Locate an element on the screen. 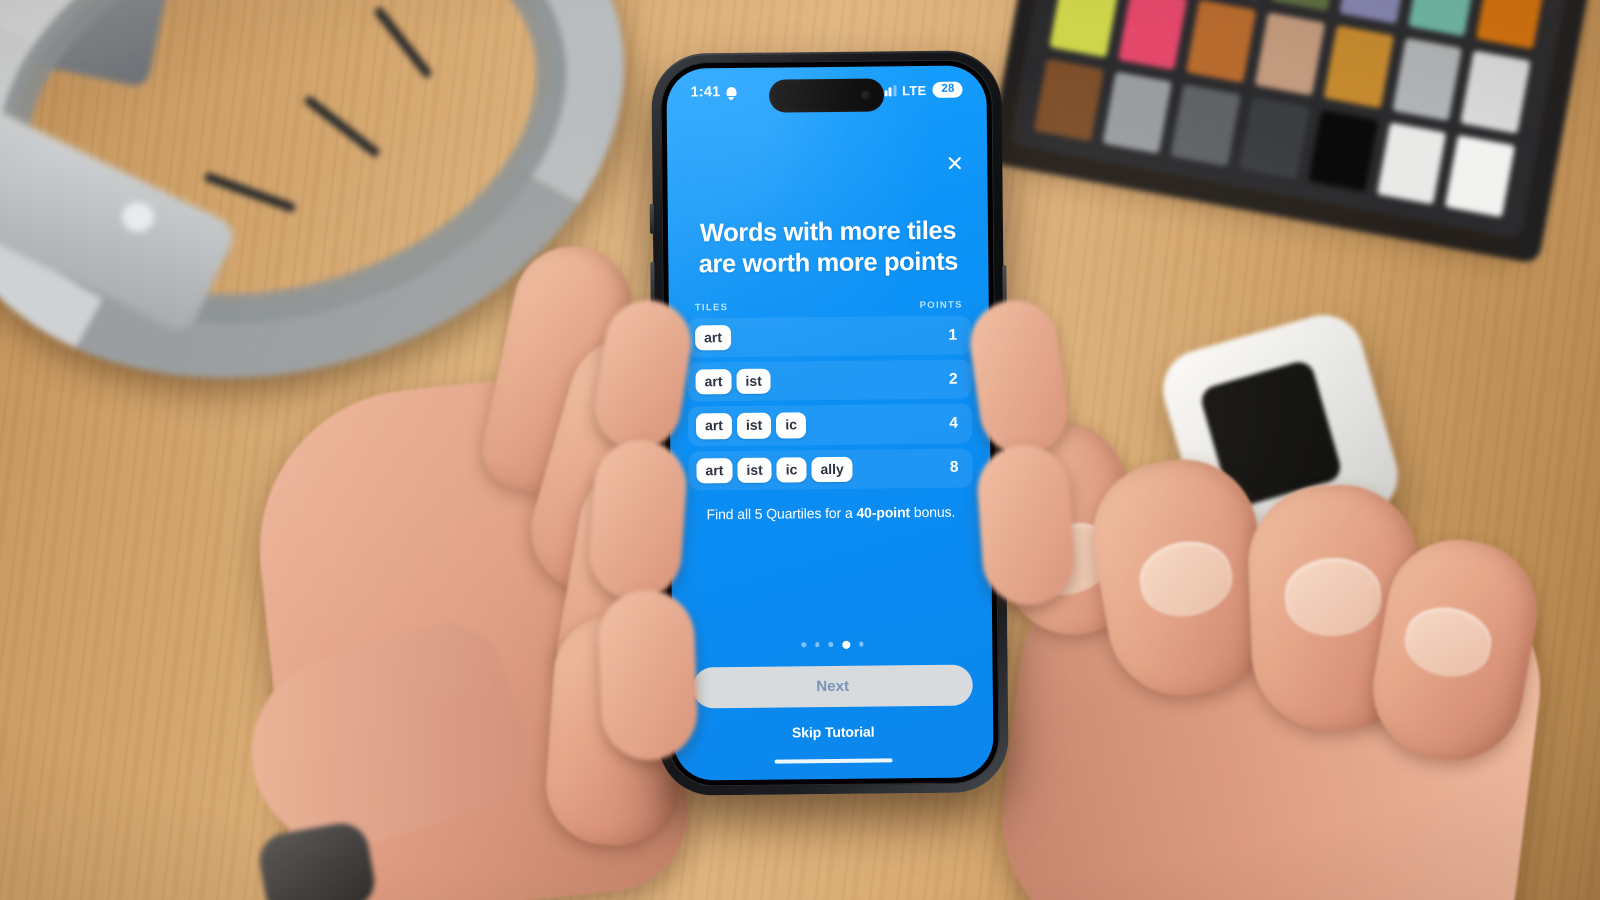 The height and width of the screenshot is (900, 1600). mute-switch is located at coordinates (652, 218).